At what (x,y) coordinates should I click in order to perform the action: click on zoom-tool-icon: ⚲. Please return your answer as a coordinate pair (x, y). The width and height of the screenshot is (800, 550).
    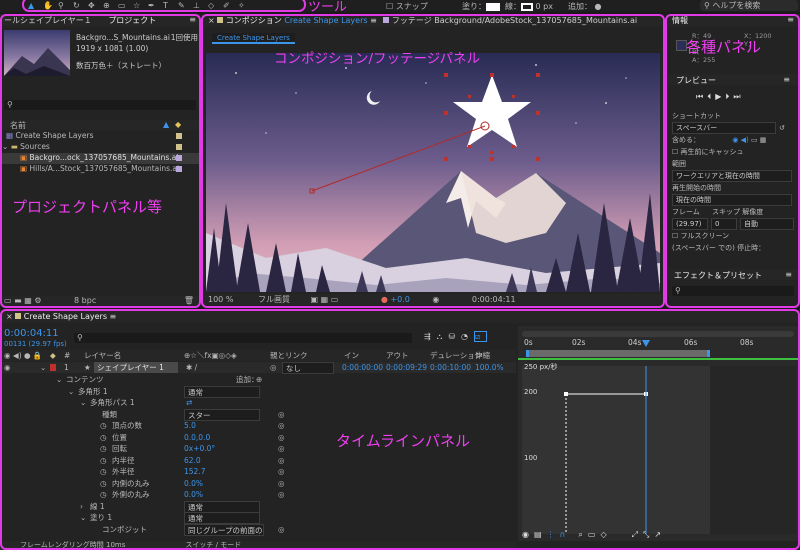
    Looking at the image, I should click on (64, 7).